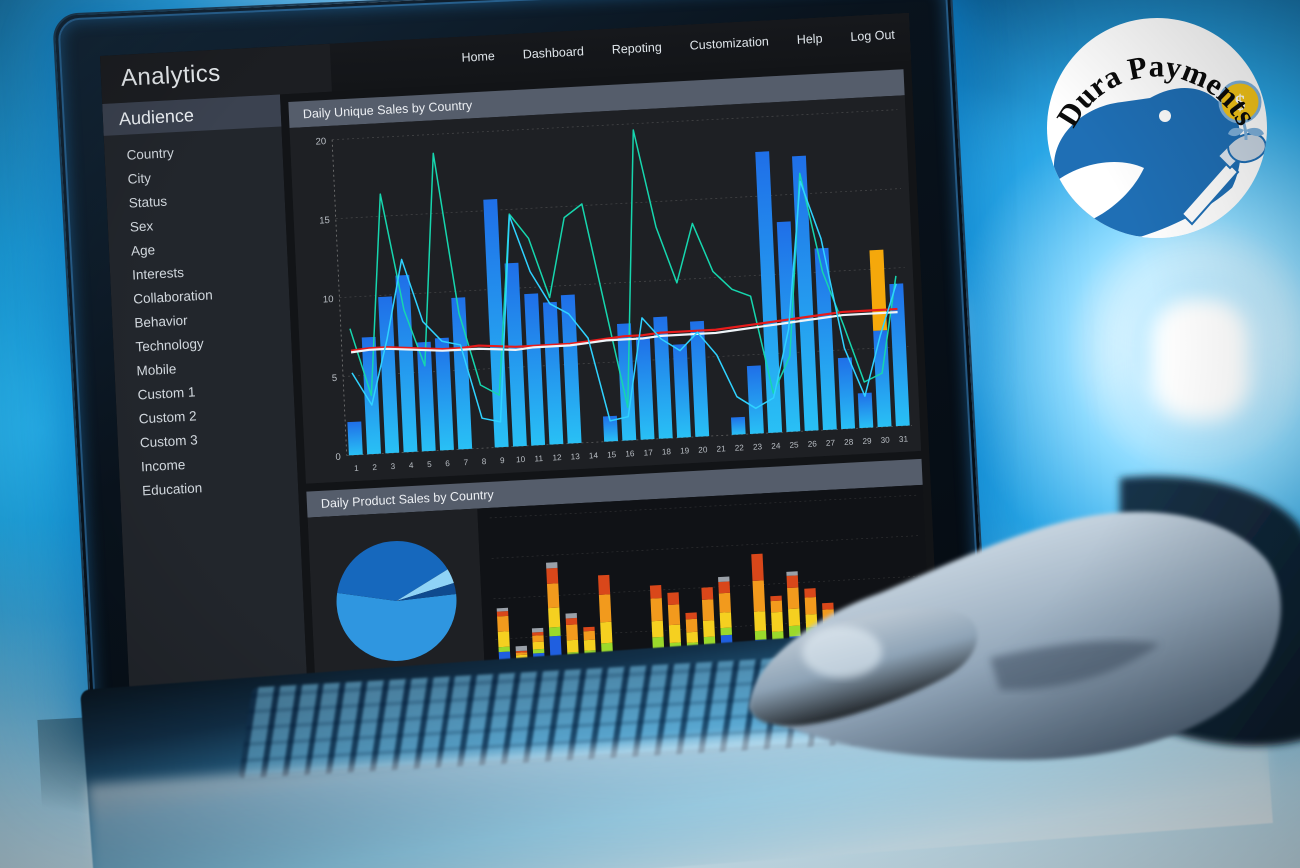  I want to click on svg-text: 6, so click(447, 463).